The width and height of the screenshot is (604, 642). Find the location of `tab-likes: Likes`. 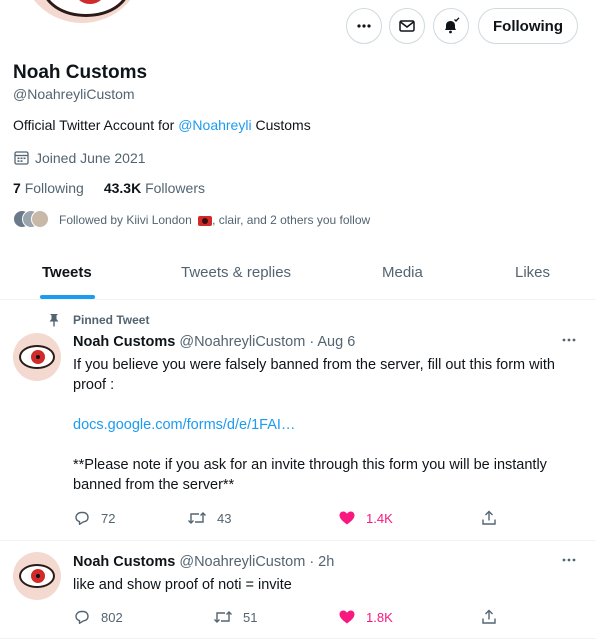

tab-likes: Likes is located at coordinates (532, 272).